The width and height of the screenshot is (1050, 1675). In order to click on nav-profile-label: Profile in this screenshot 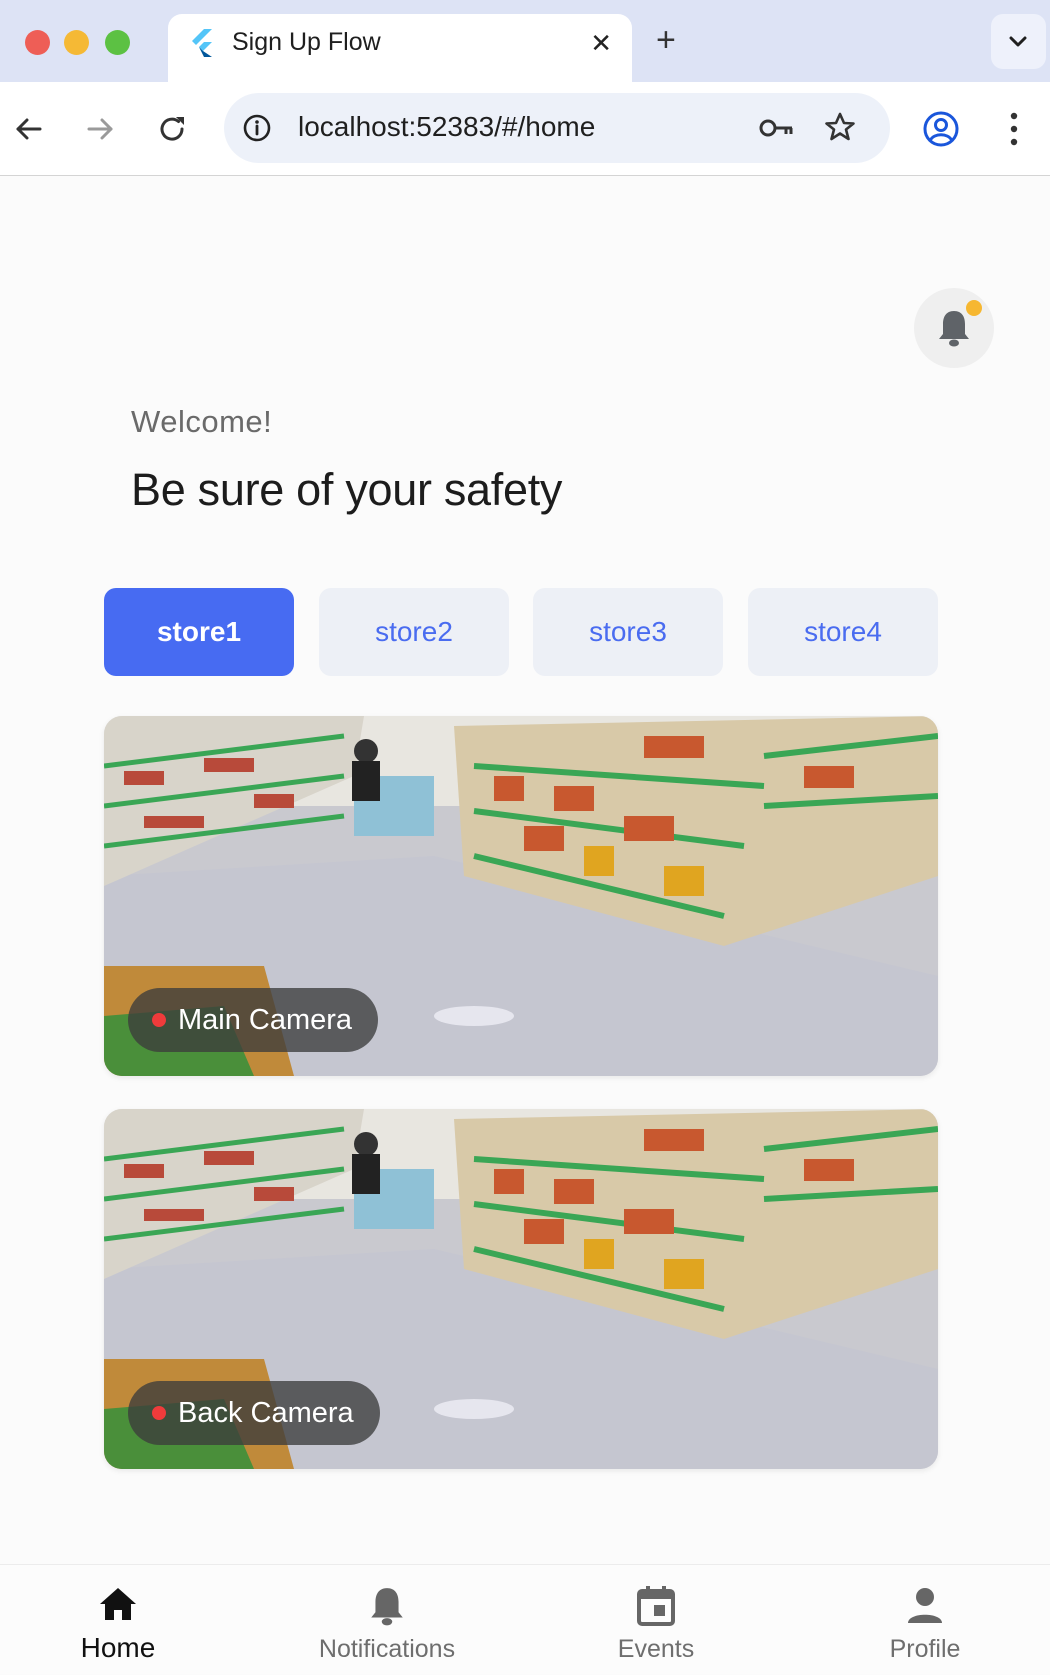, I will do `click(925, 1649)`.